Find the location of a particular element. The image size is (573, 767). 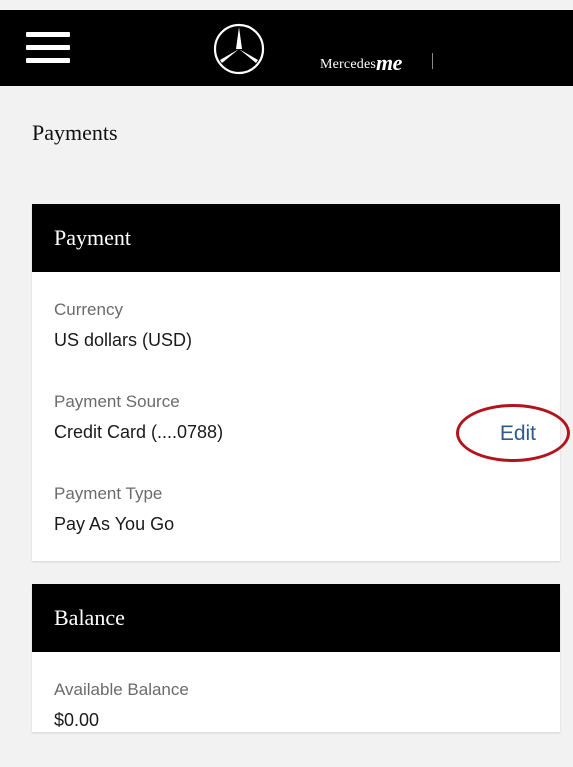

page-title: Payments is located at coordinates (75, 132).